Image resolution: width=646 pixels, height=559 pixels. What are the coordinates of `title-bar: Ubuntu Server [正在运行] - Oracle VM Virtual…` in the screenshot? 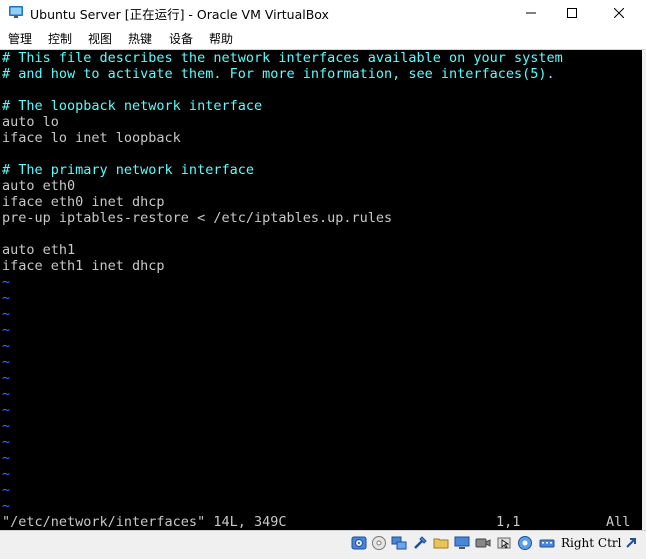 It's located at (323, 12).